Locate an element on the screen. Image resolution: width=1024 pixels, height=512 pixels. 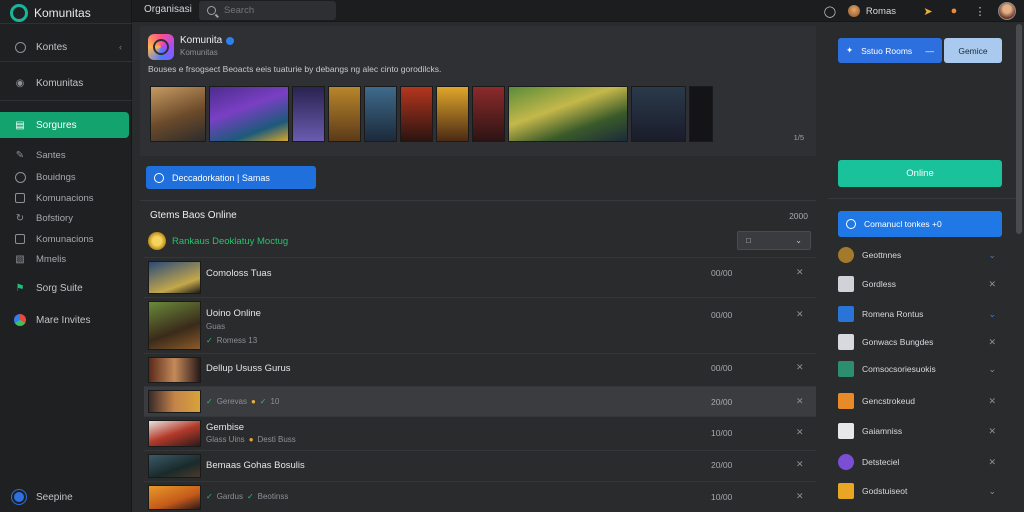
user-menu: Romas is located at coordinates (871, 11).